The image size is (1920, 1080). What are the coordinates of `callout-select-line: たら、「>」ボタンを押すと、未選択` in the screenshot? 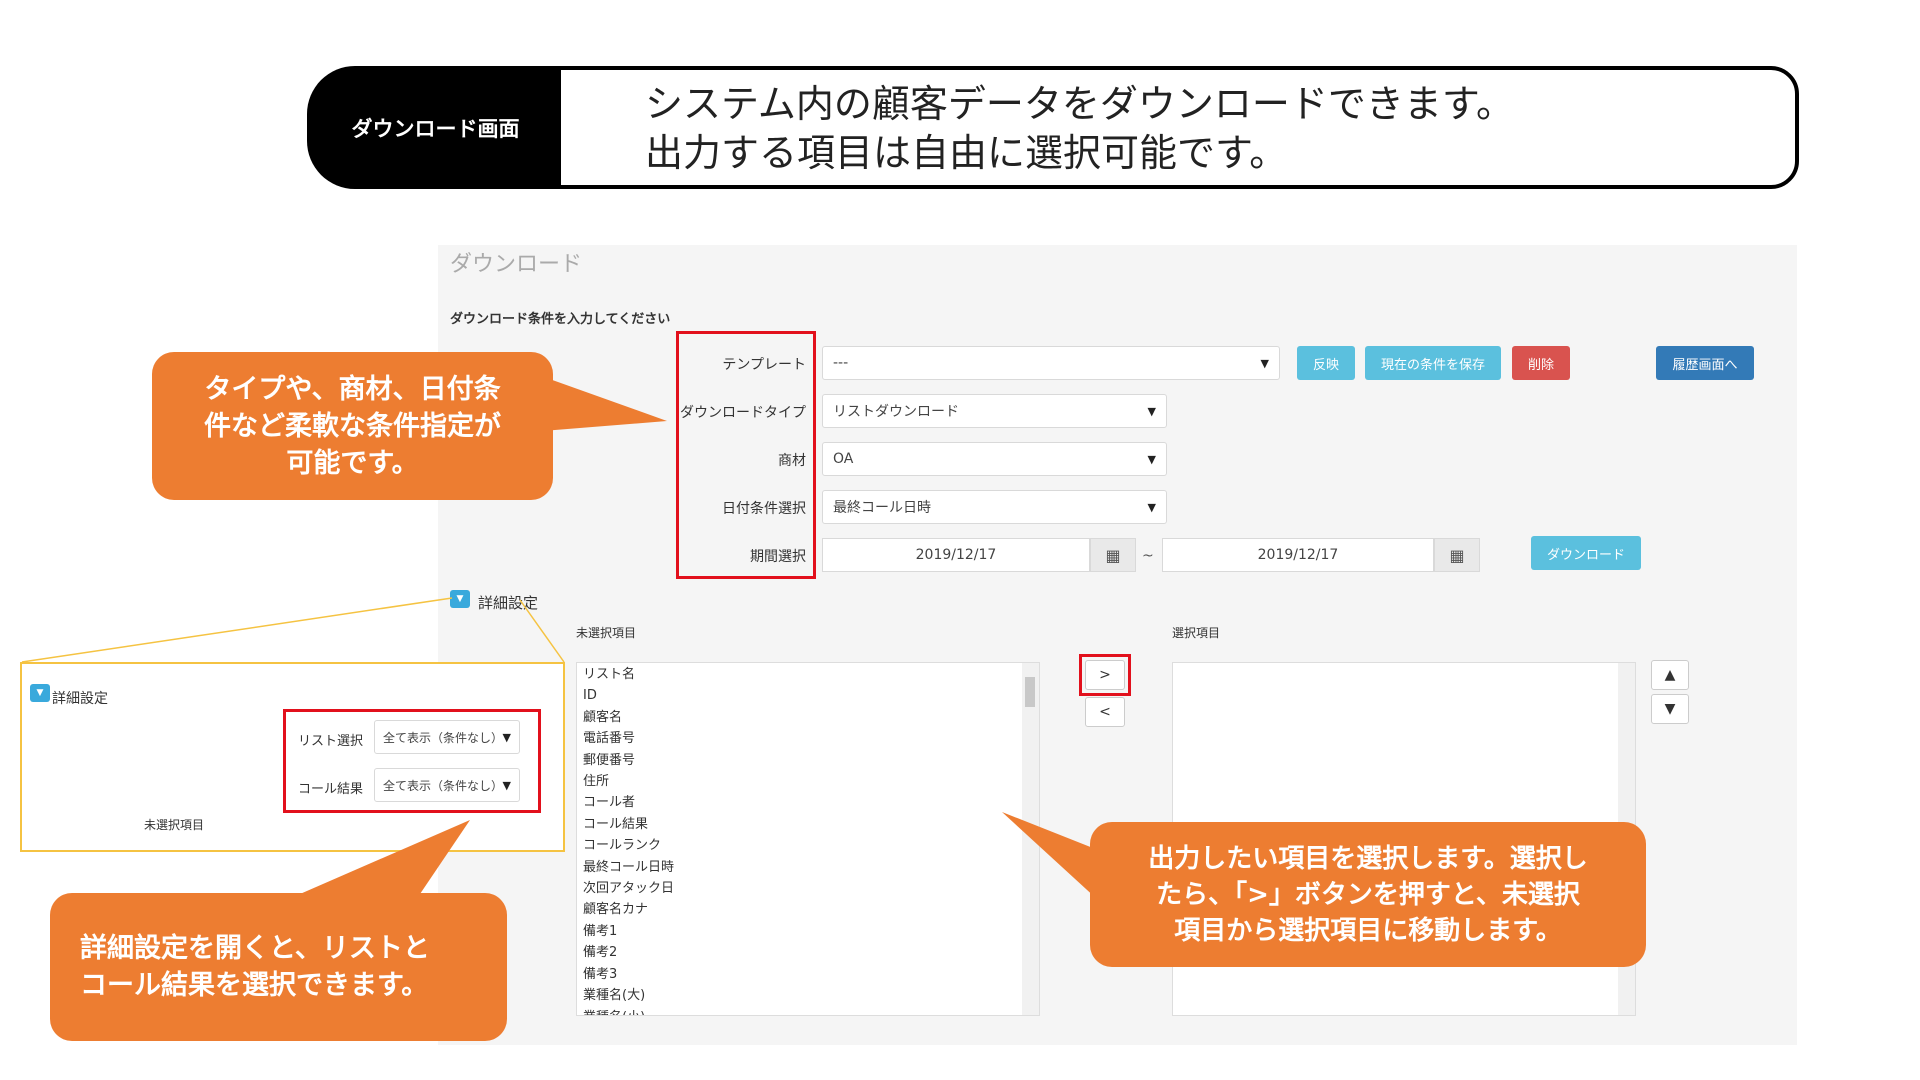 It's located at (1368, 894).